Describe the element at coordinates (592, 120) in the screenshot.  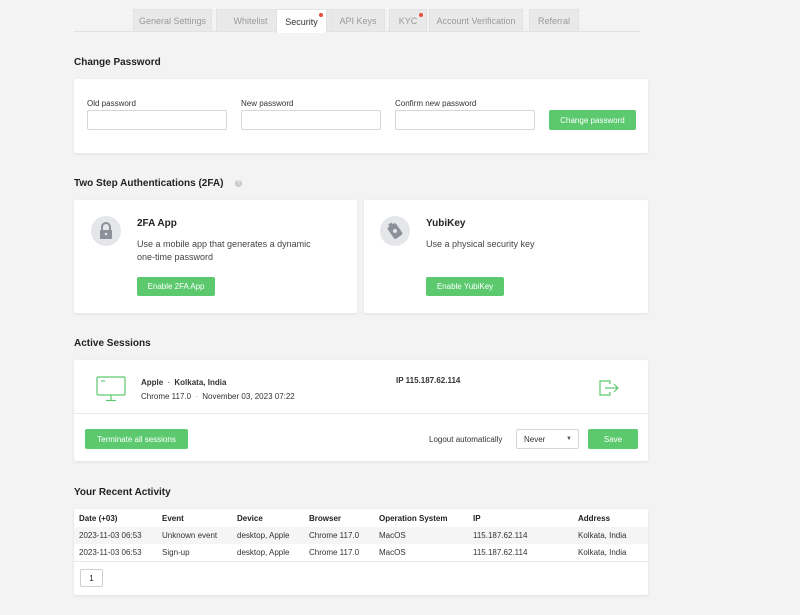
I see `change-password-button: Change password` at that location.